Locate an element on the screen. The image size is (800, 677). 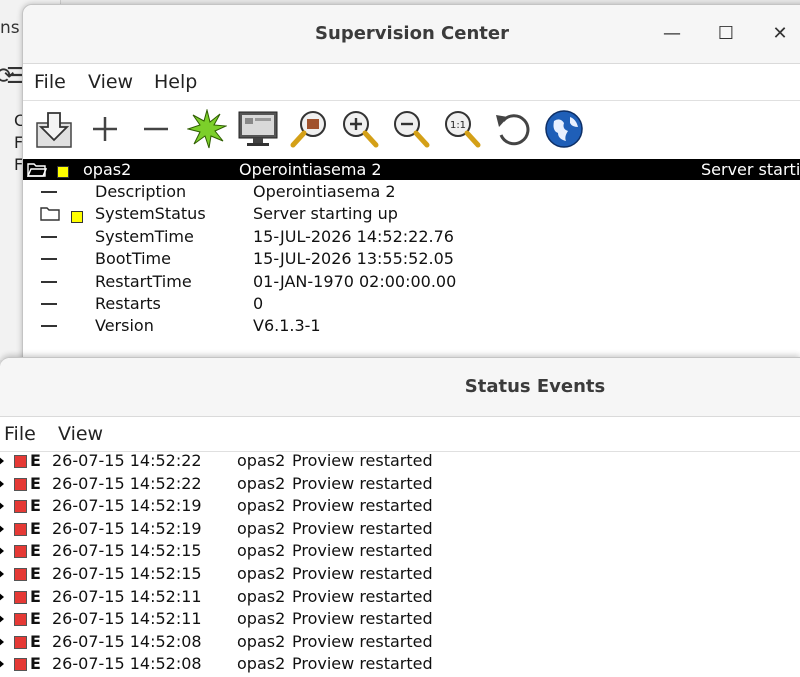
burst-icon is located at coordinates (207, 129).